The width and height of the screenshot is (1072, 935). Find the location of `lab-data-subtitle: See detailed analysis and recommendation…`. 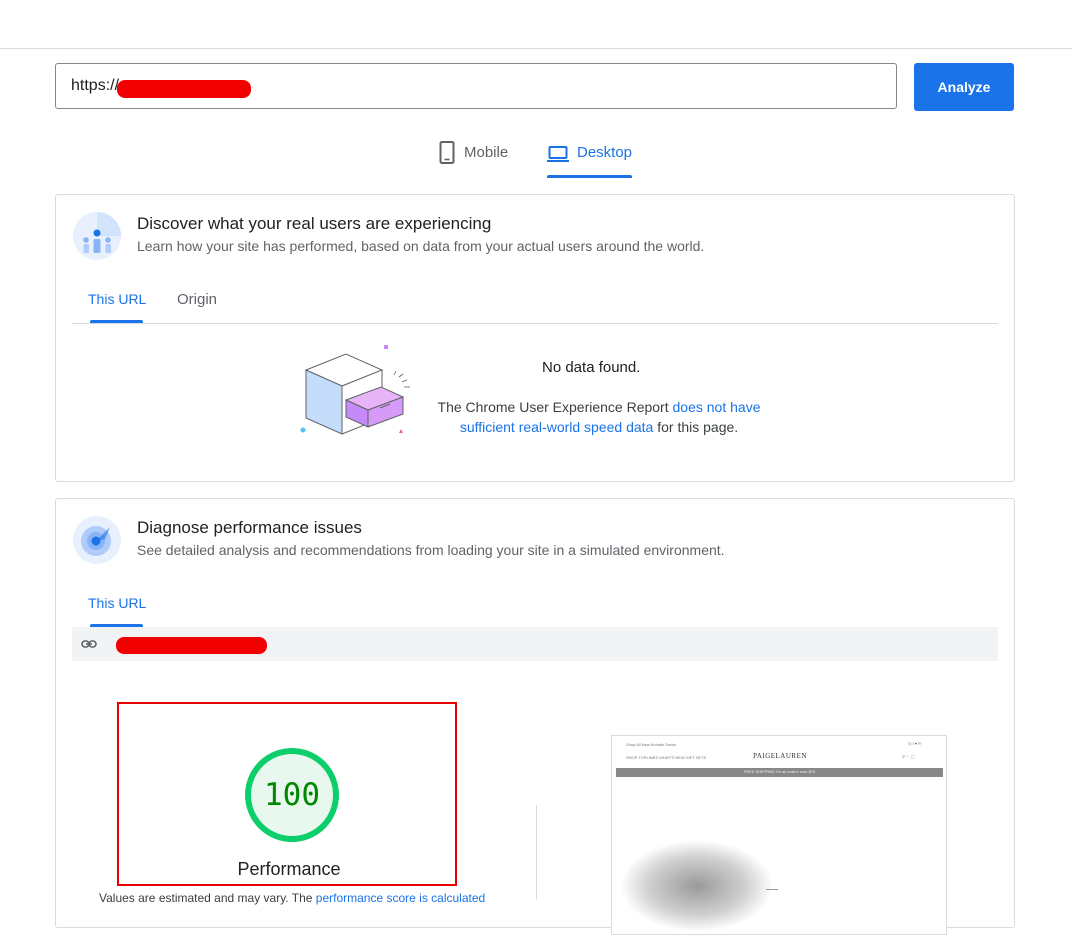

lab-data-subtitle: See detailed analysis and recommendation… is located at coordinates (431, 550).